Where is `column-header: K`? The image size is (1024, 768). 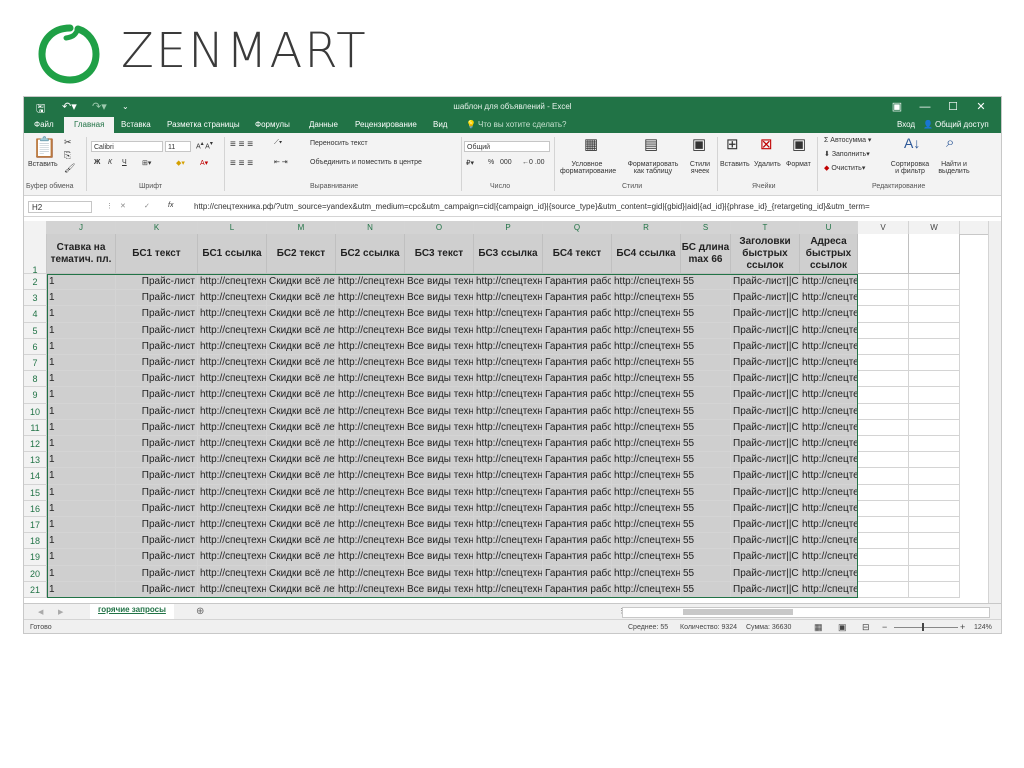
column-header: K is located at coordinates (157, 227).